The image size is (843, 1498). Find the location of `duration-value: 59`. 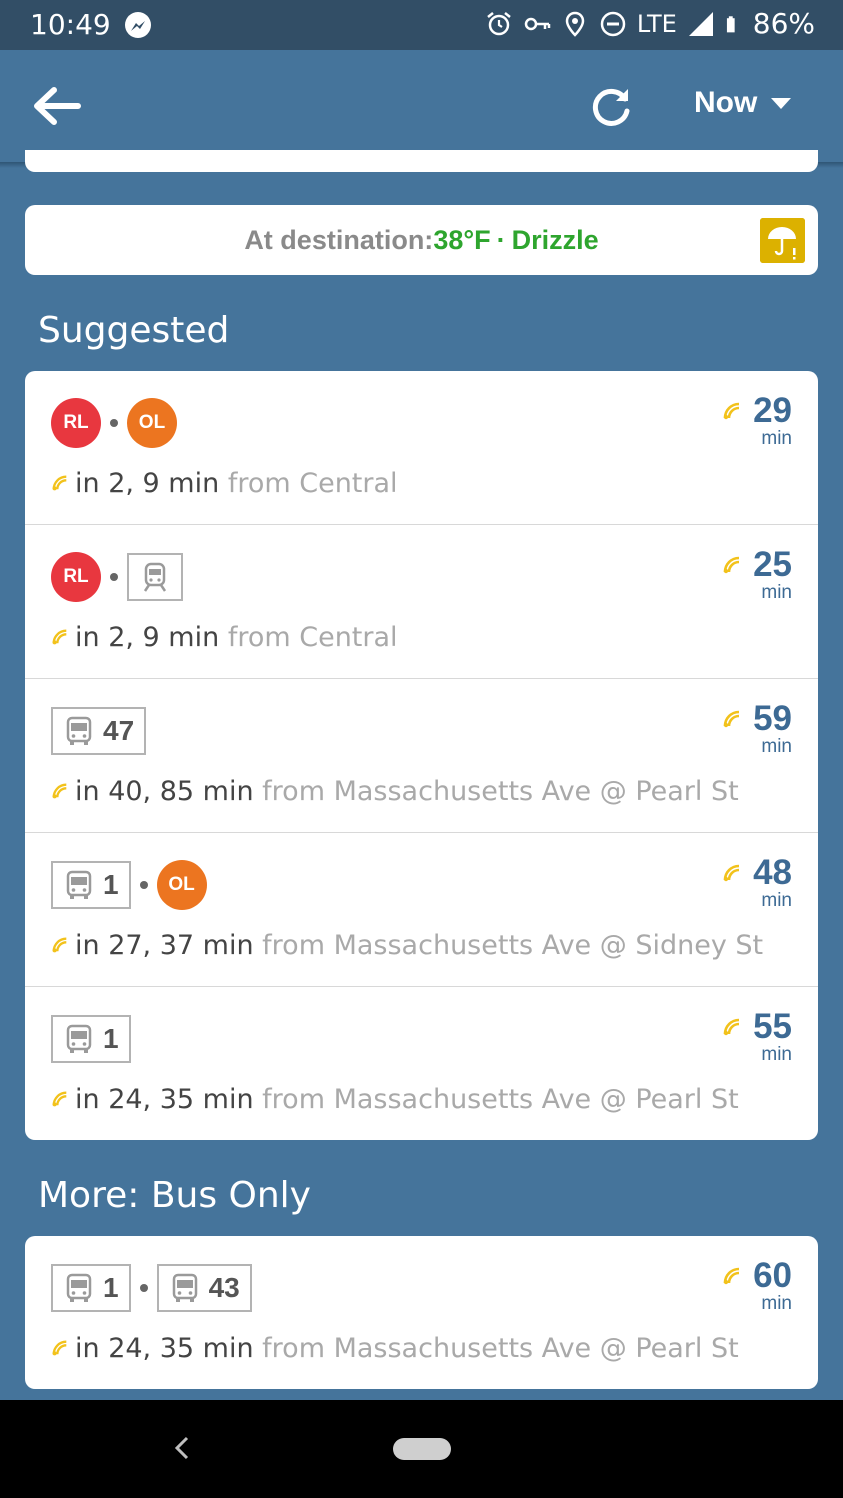

duration-value: 59 is located at coordinates (772, 718).